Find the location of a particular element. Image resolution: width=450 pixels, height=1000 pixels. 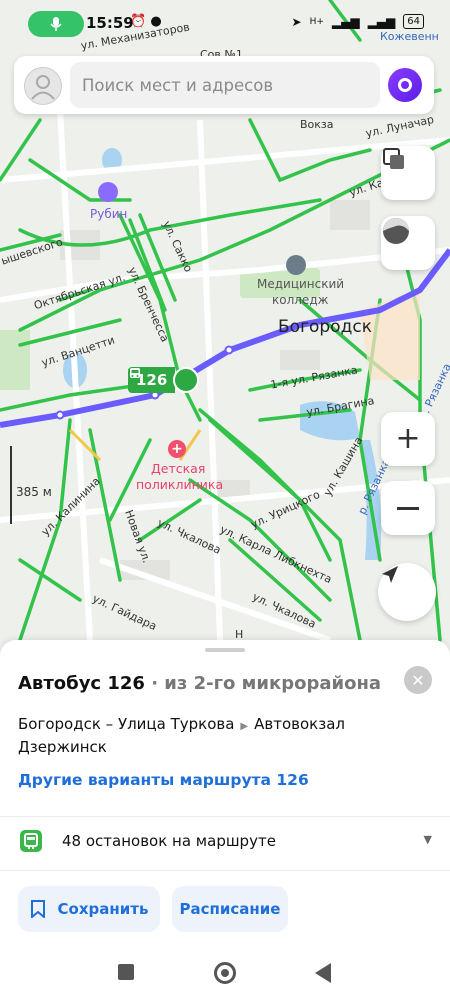

clinic-icon: + is located at coordinates (177, 449).